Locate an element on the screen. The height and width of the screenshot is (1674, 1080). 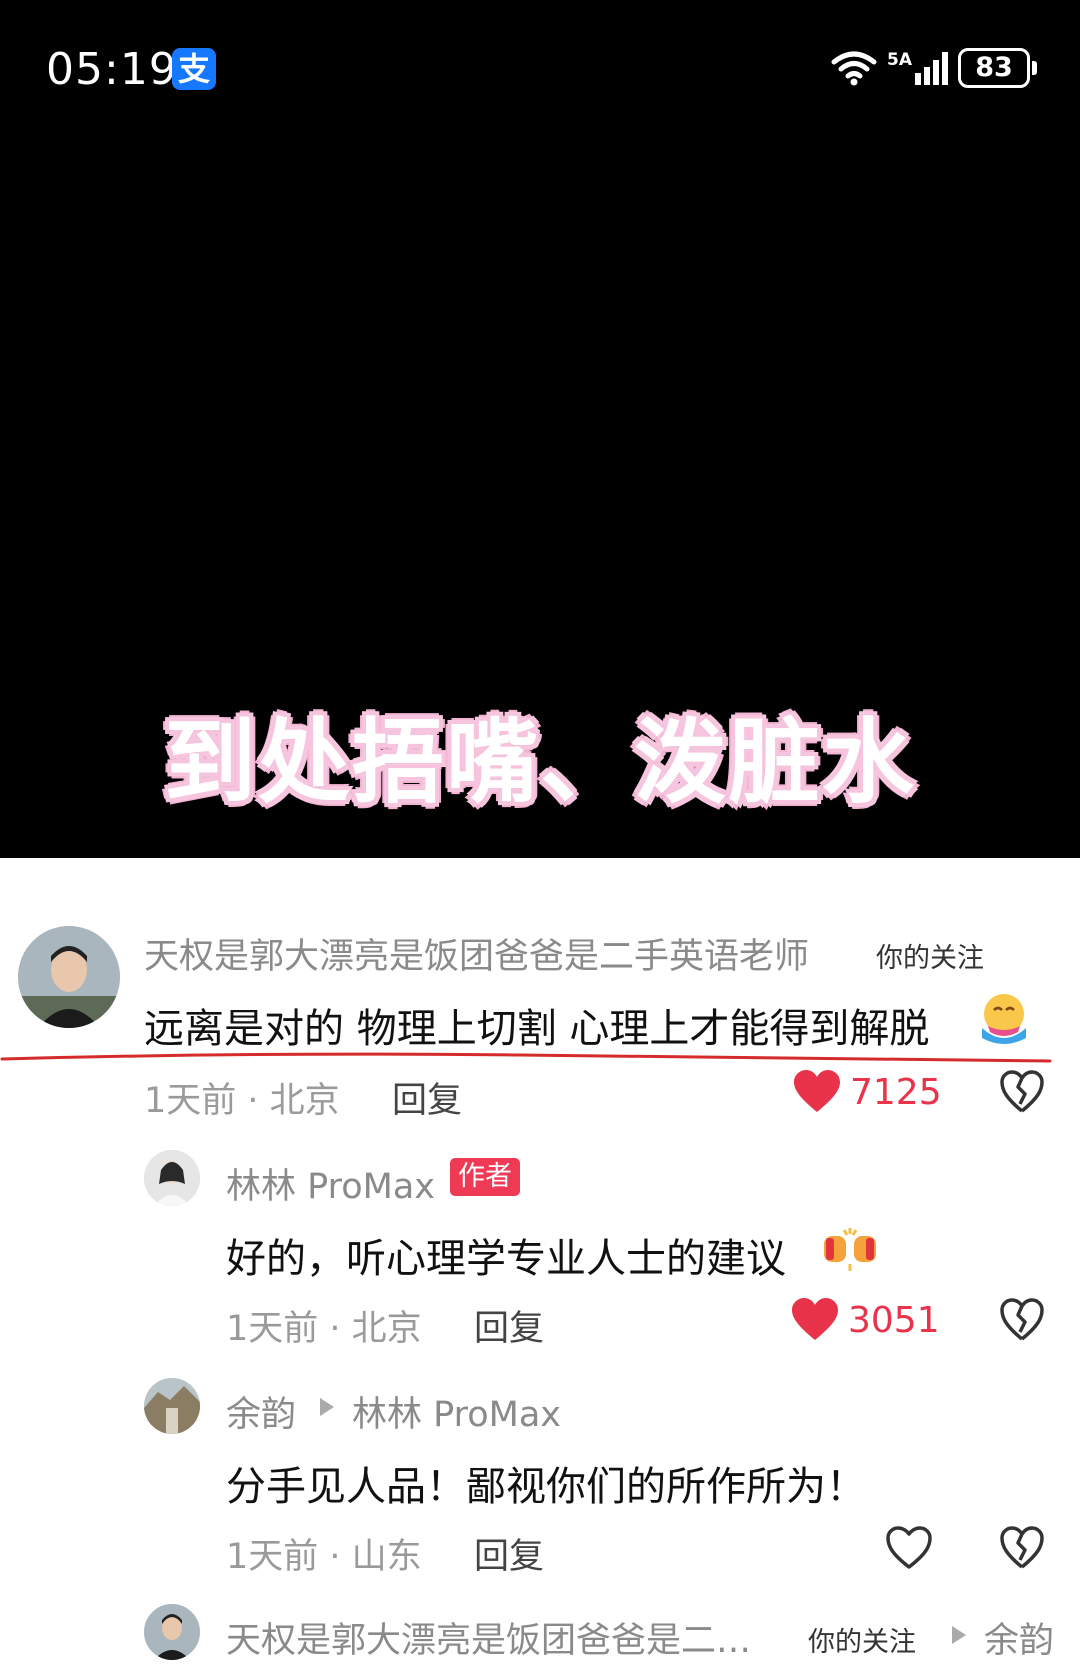
reply-to-username: 林林 ProMax is located at coordinates (456, 1411).